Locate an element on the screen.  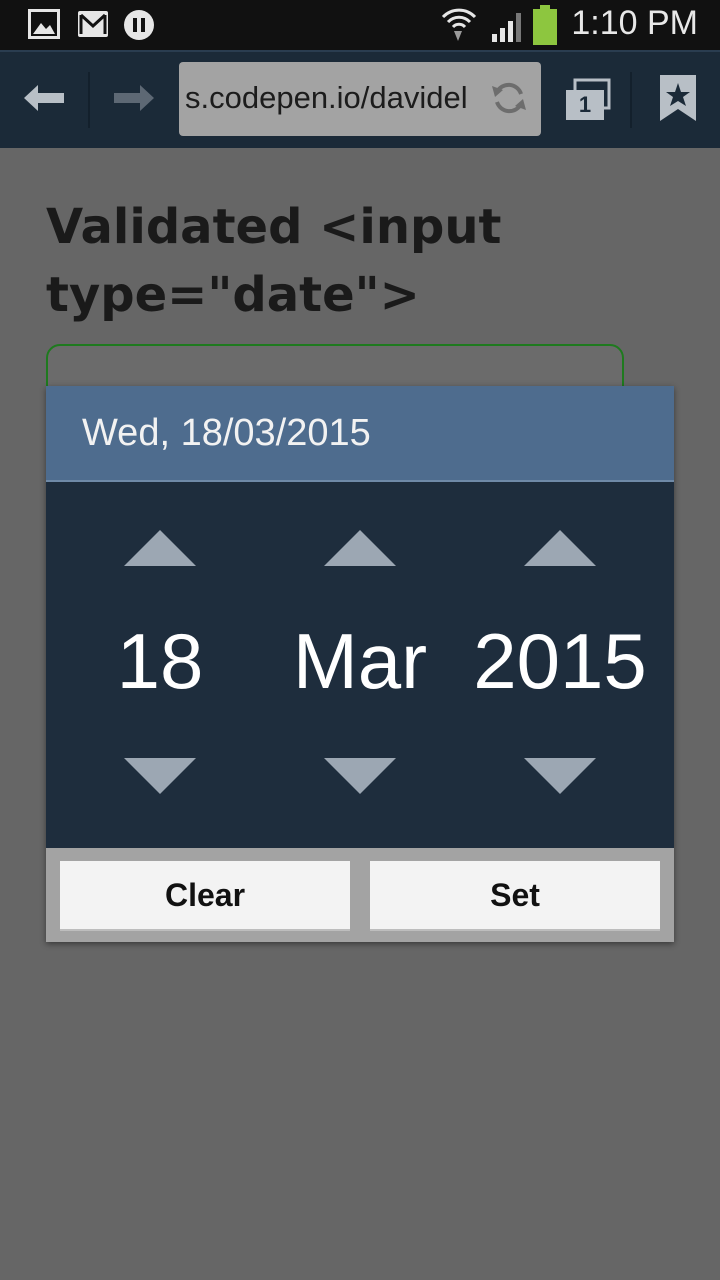
back-icon is located at coordinates (44, 100).